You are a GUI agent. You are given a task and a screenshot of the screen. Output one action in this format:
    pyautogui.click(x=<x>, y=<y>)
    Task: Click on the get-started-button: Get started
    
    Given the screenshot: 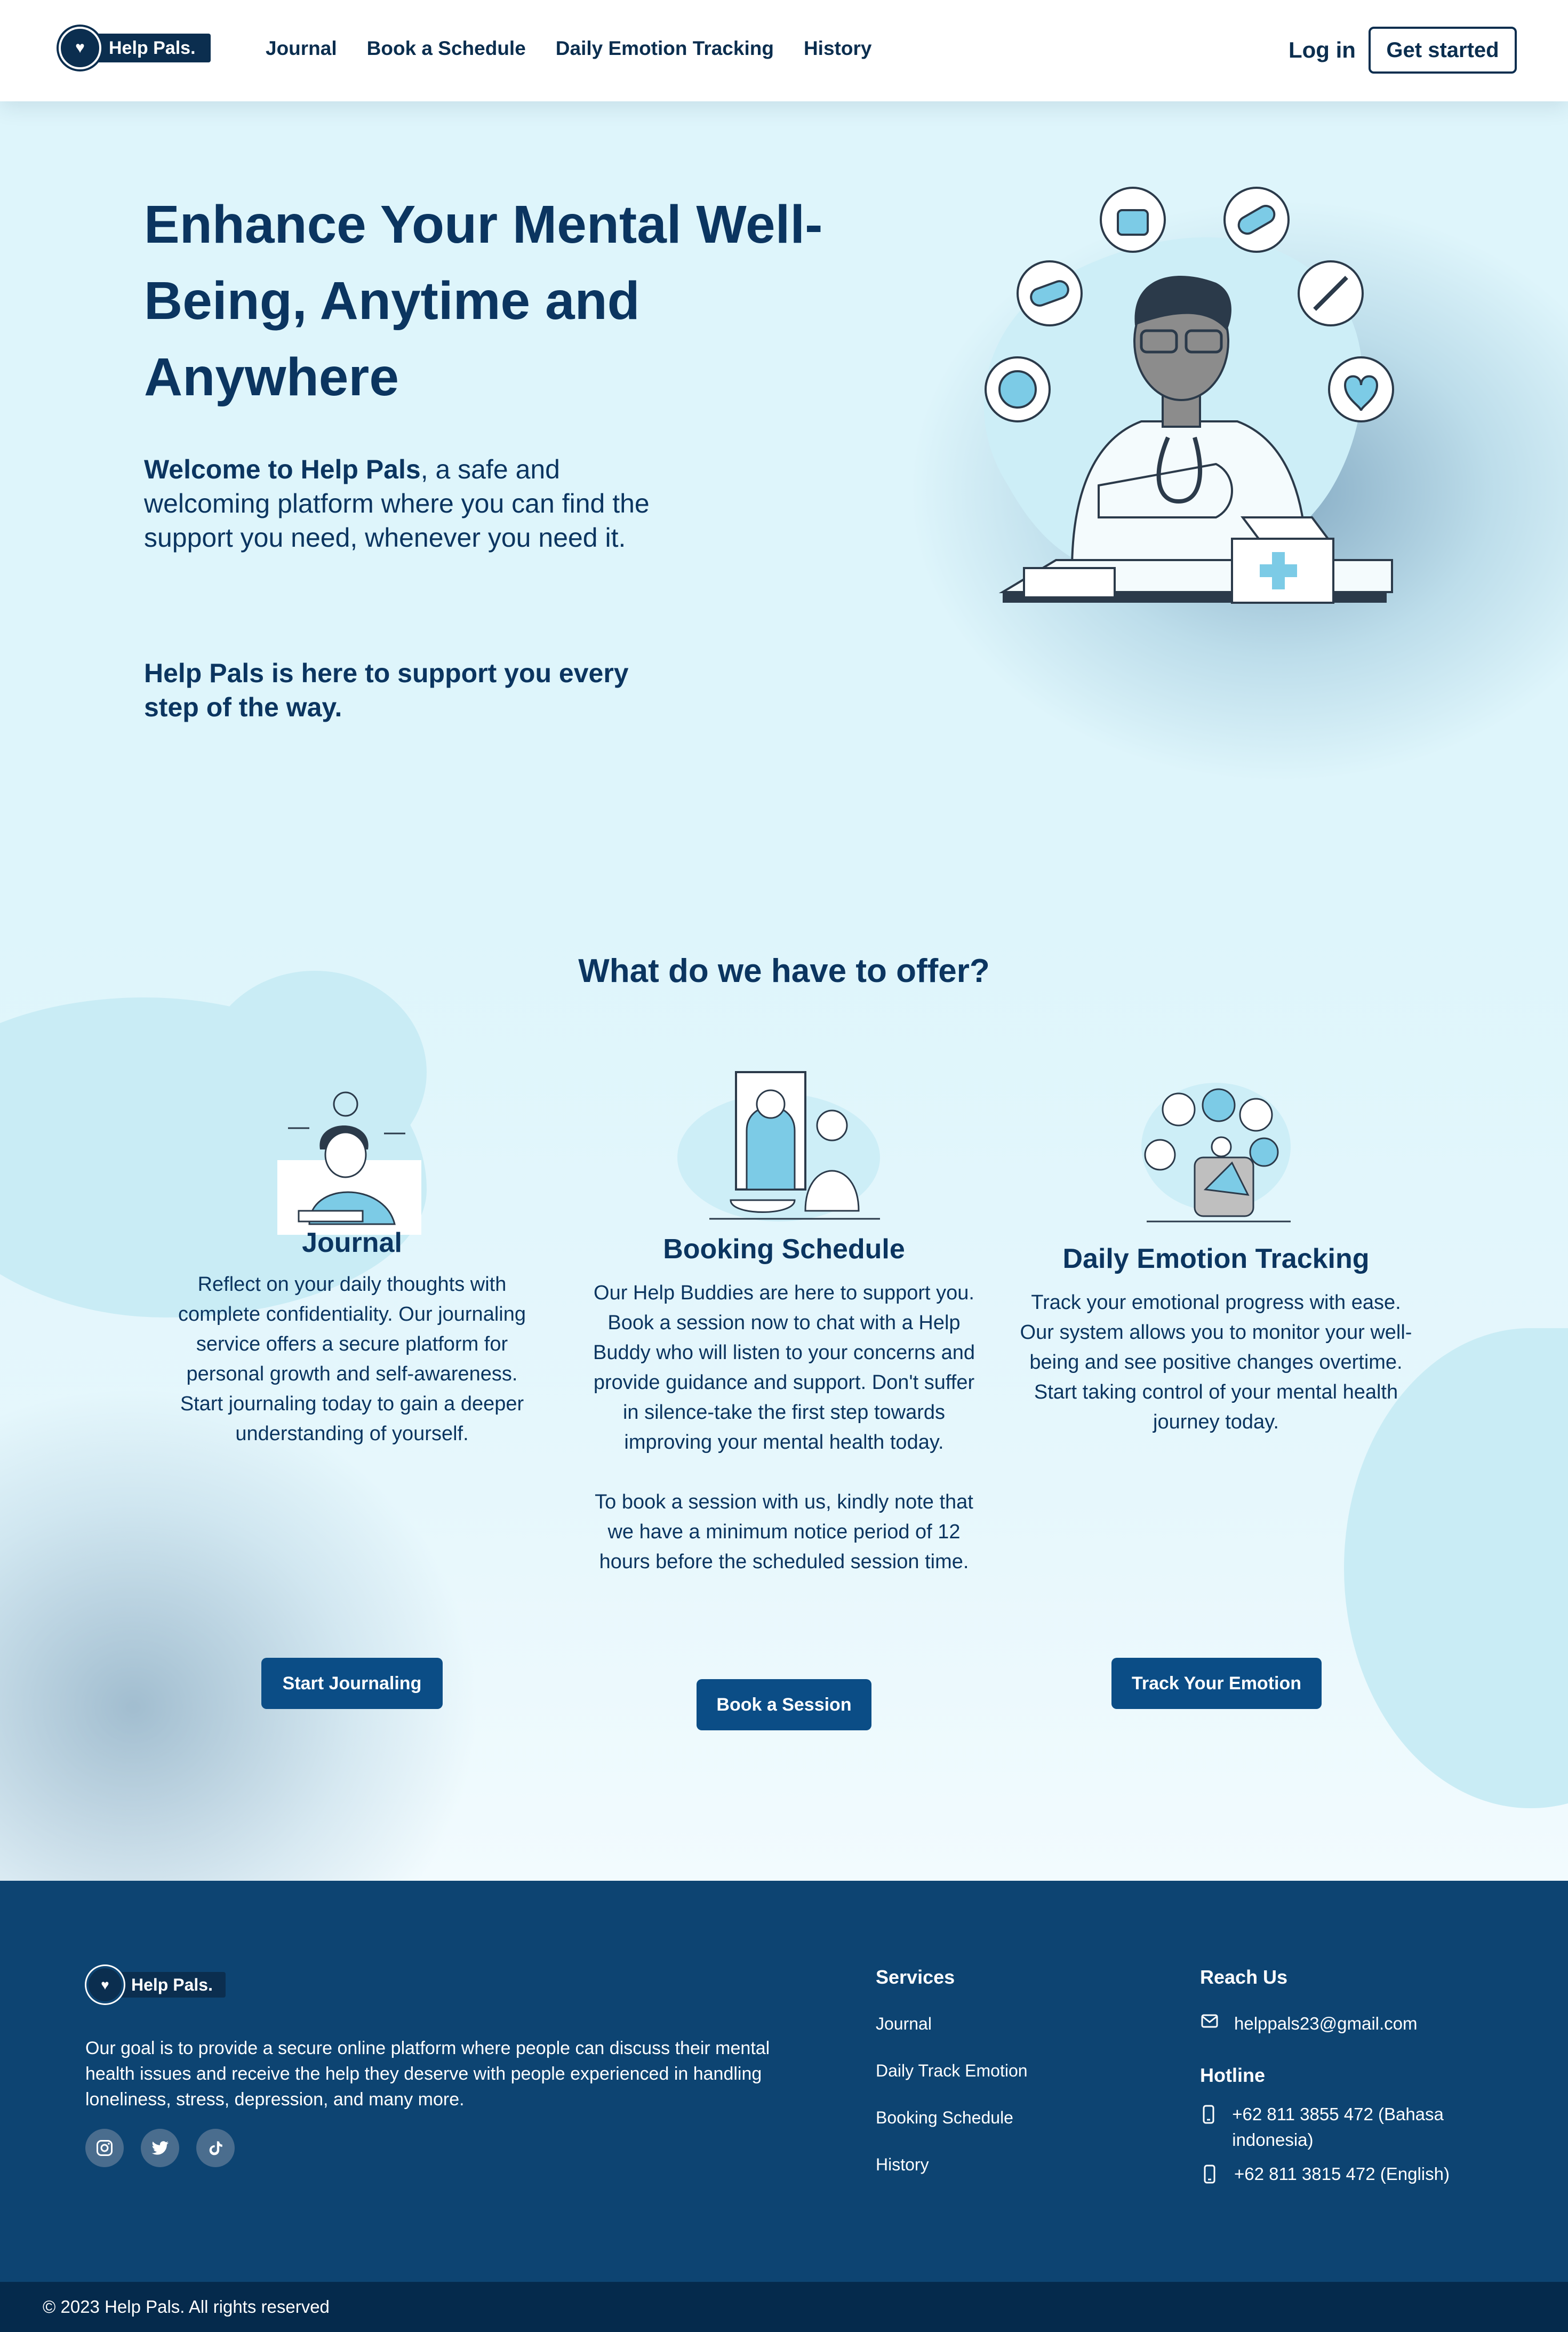 What is the action you would take?
    pyautogui.click(x=1443, y=51)
    